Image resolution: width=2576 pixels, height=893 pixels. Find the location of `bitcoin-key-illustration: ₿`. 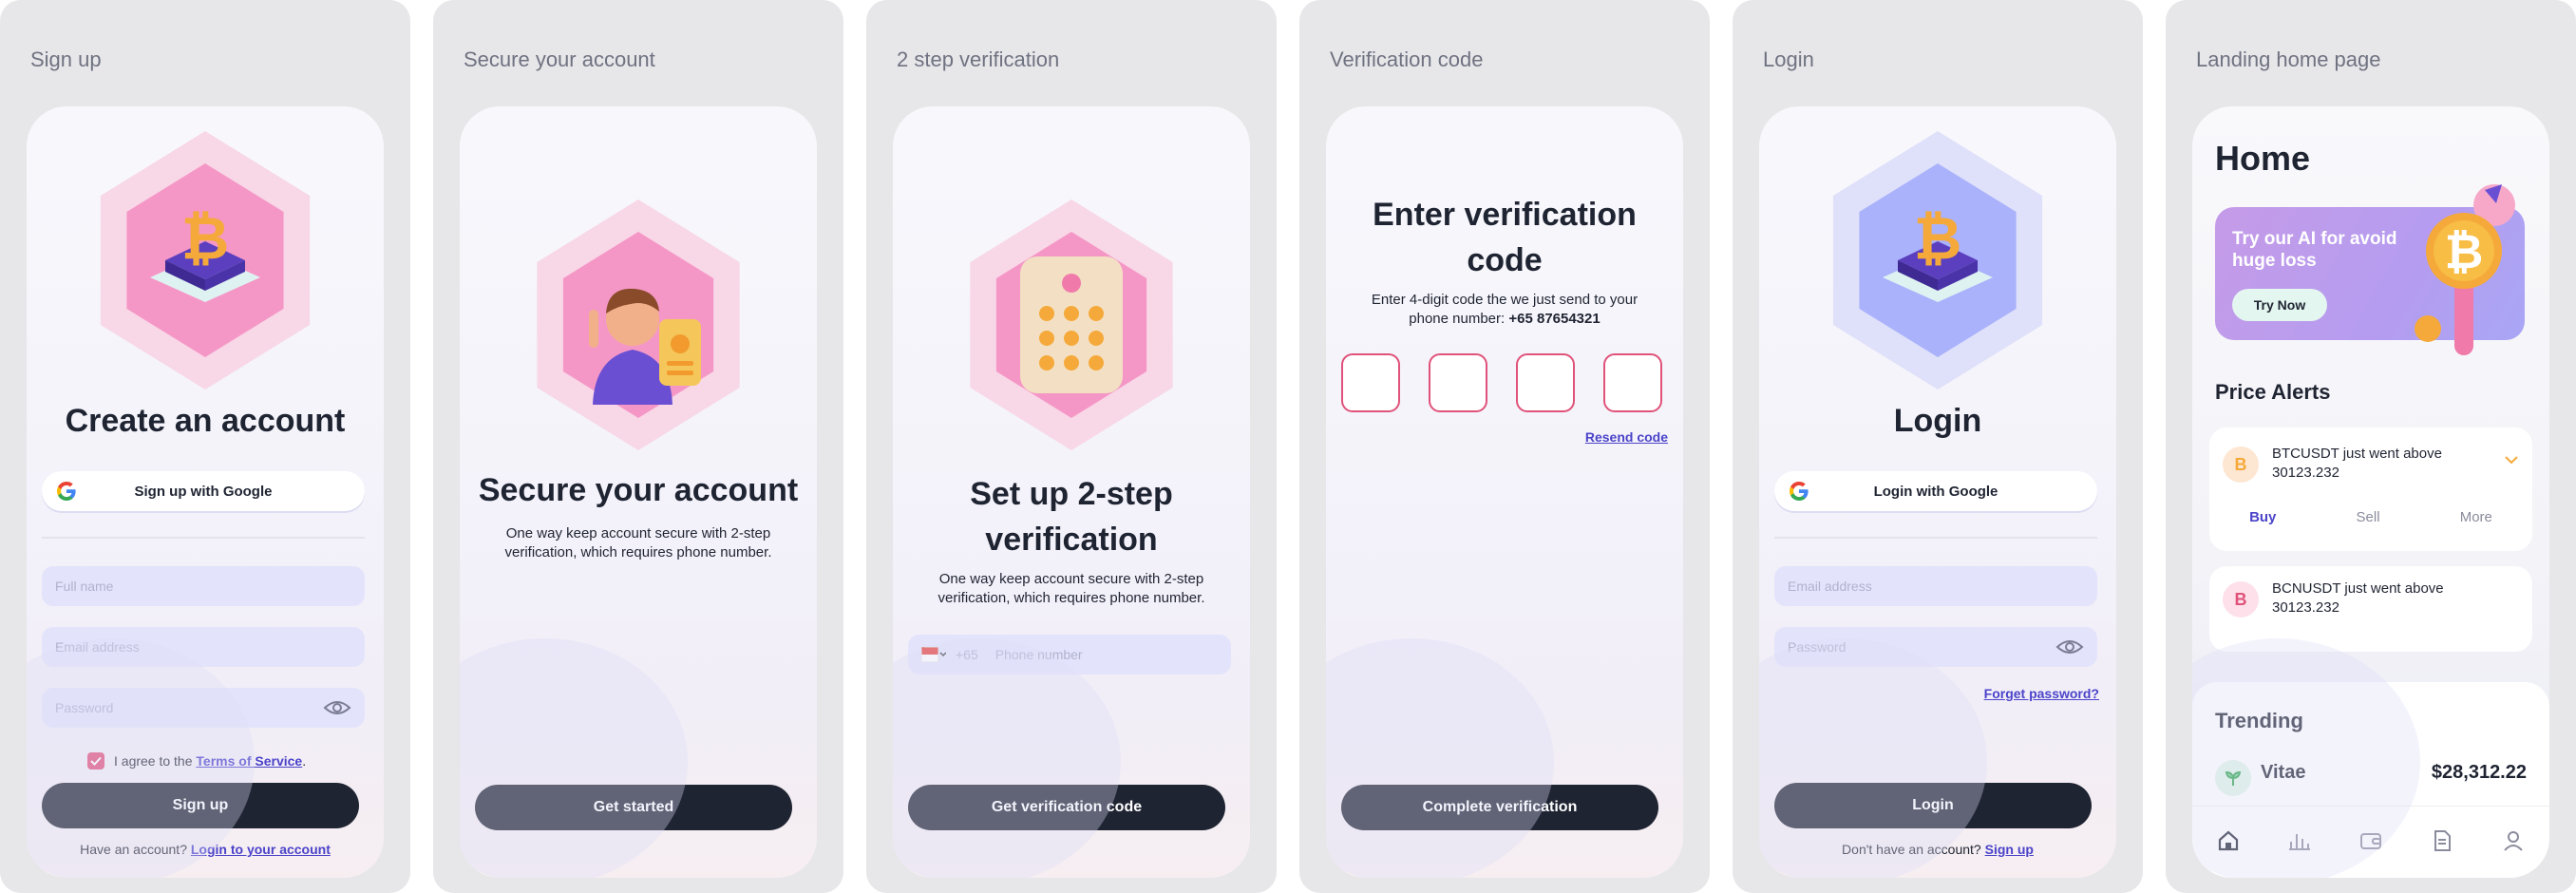

bitcoin-key-illustration: ₿ is located at coordinates (2465, 269).